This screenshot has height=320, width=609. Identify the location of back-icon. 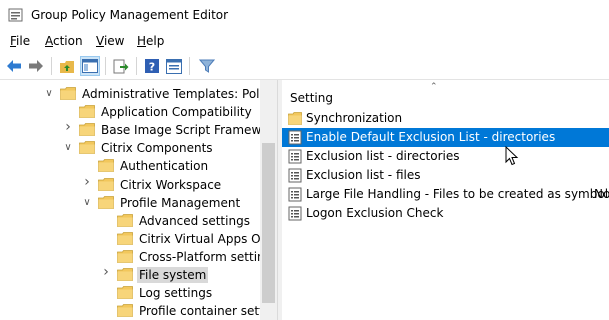
(14, 66).